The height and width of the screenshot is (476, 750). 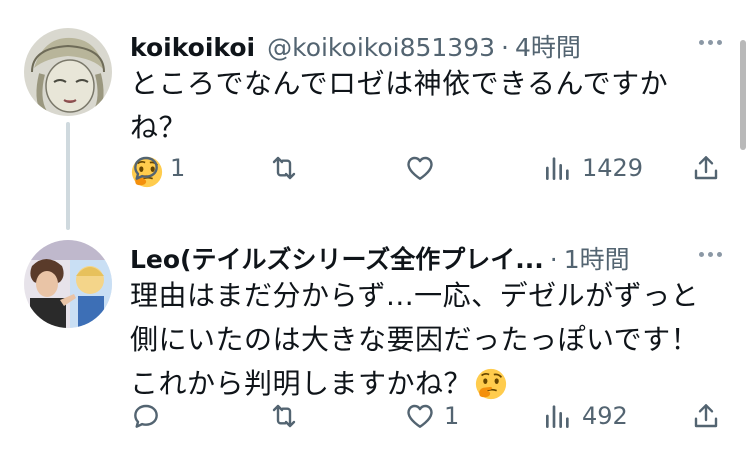 What do you see at coordinates (491, 384) in the screenshot?
I see `thinking-face-icon` at bounding box center [491, 384].